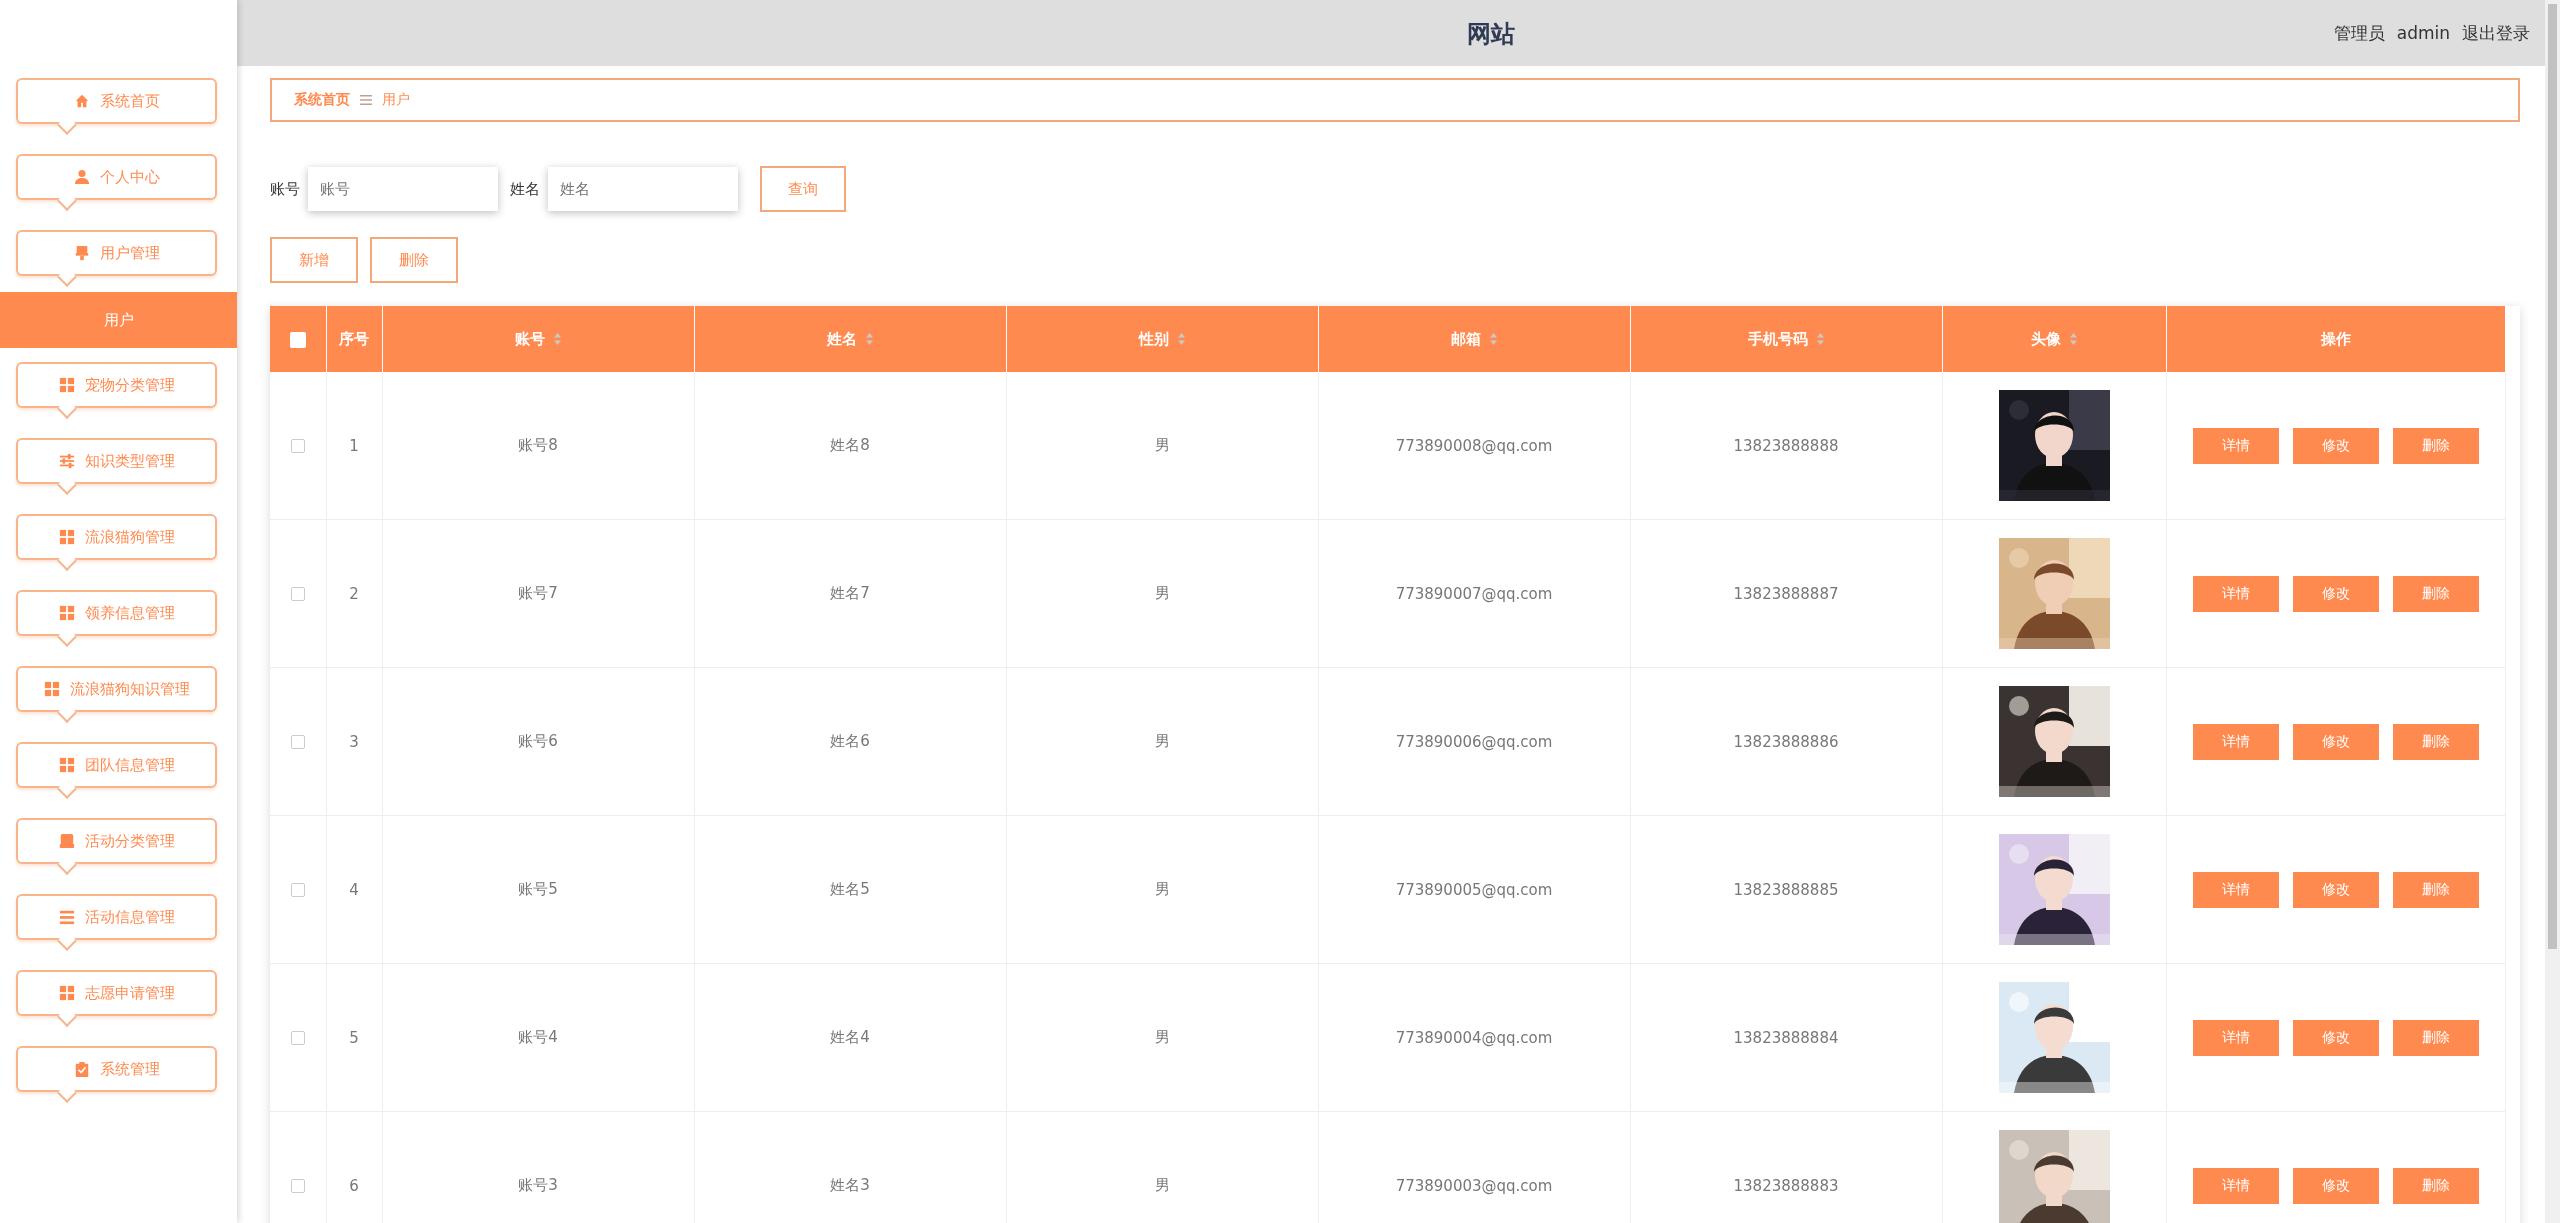 Image resolution: width=2560 pixels, height=1223 pixels. I want to click on site-title: 网站, so click(1491, 34).